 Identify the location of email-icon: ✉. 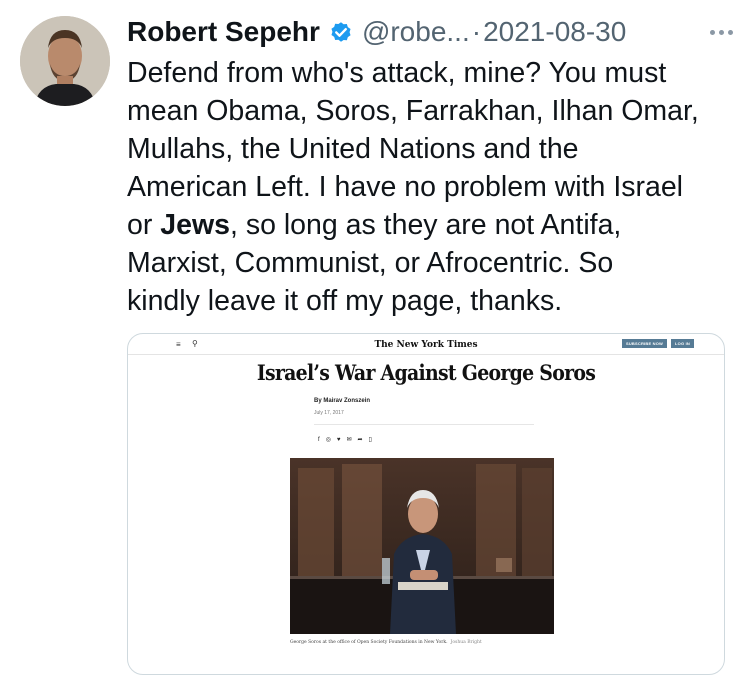
(349, 440).